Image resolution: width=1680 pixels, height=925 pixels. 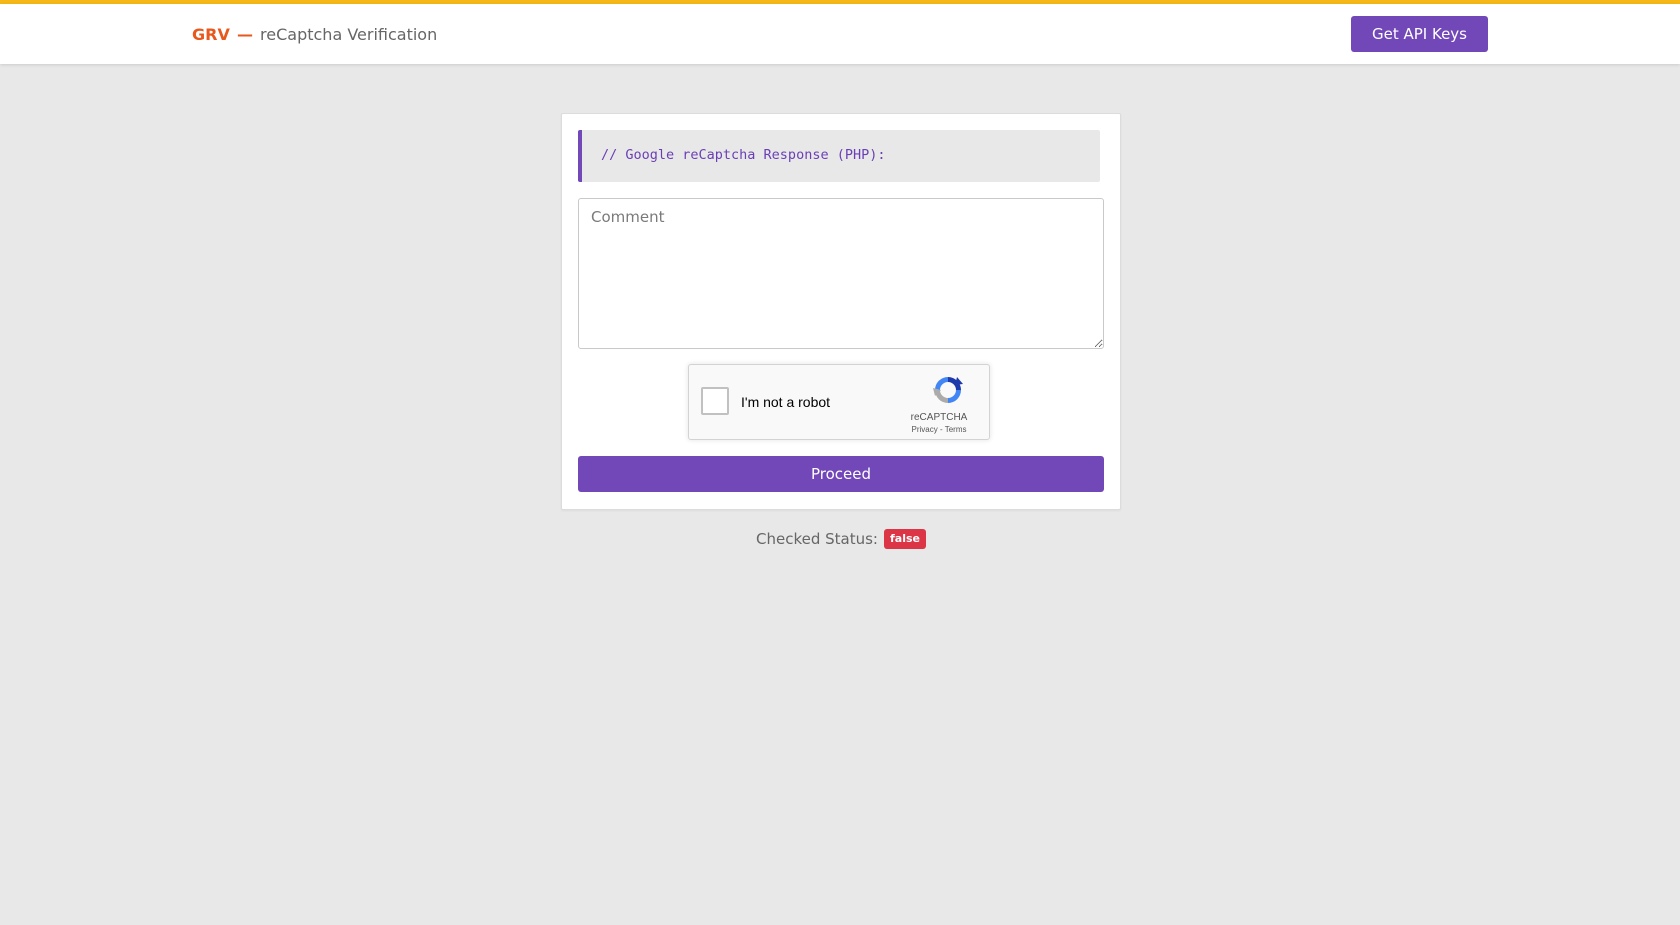 I want to click on proceed-button: Proceed, so click(x=841, y=474).